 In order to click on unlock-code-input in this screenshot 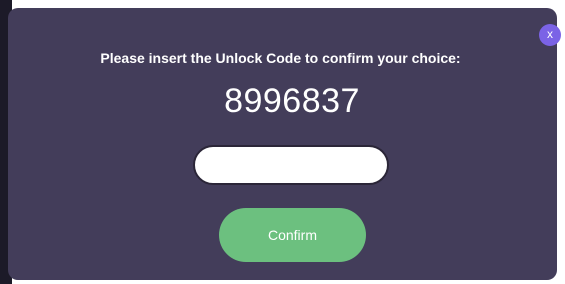, I will do `click(291, 165)`.